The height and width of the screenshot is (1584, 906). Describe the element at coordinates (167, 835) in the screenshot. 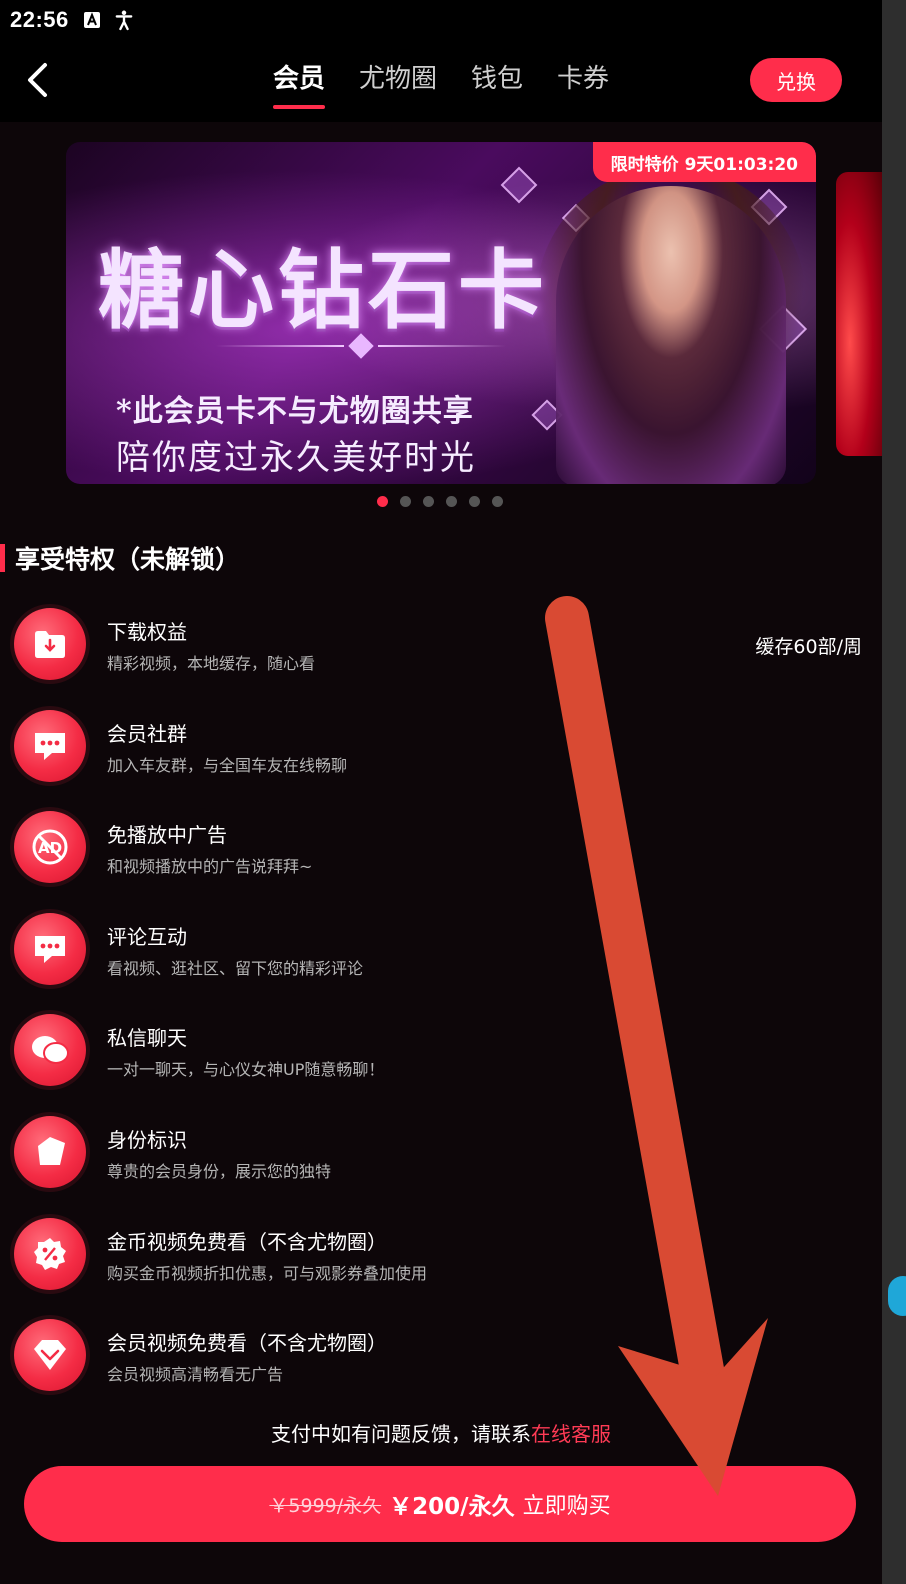

I see `privilege-title: 免播放中广告` at that location.